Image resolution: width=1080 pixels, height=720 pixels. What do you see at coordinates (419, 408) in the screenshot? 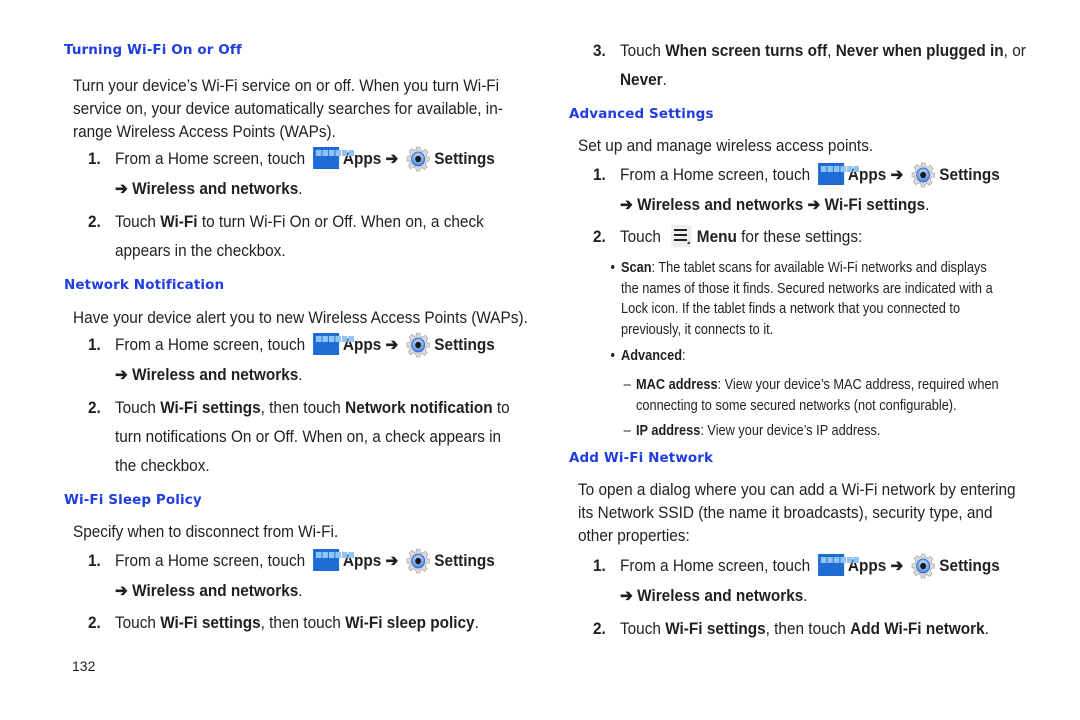
I see `network-notification-label: Network notification` at bounding box center [419, 408].